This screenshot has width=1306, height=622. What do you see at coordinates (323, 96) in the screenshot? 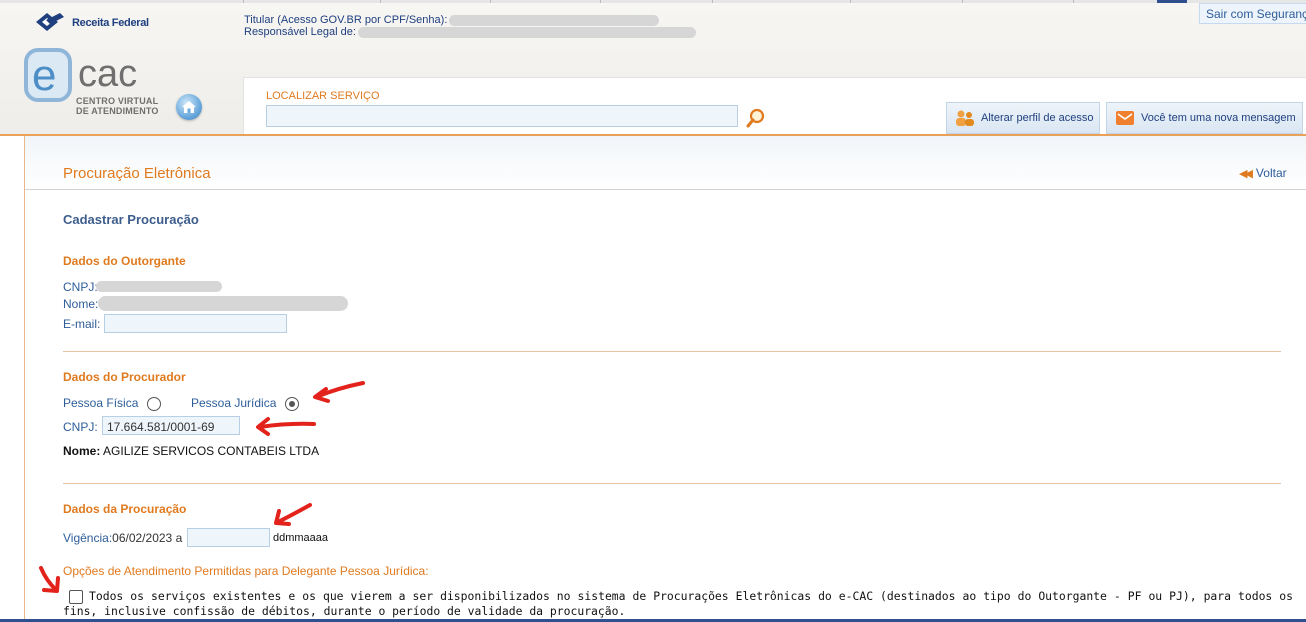
I see `search-label: LOCALIZAR SERVIÇO` at bounding box center [323, 96].